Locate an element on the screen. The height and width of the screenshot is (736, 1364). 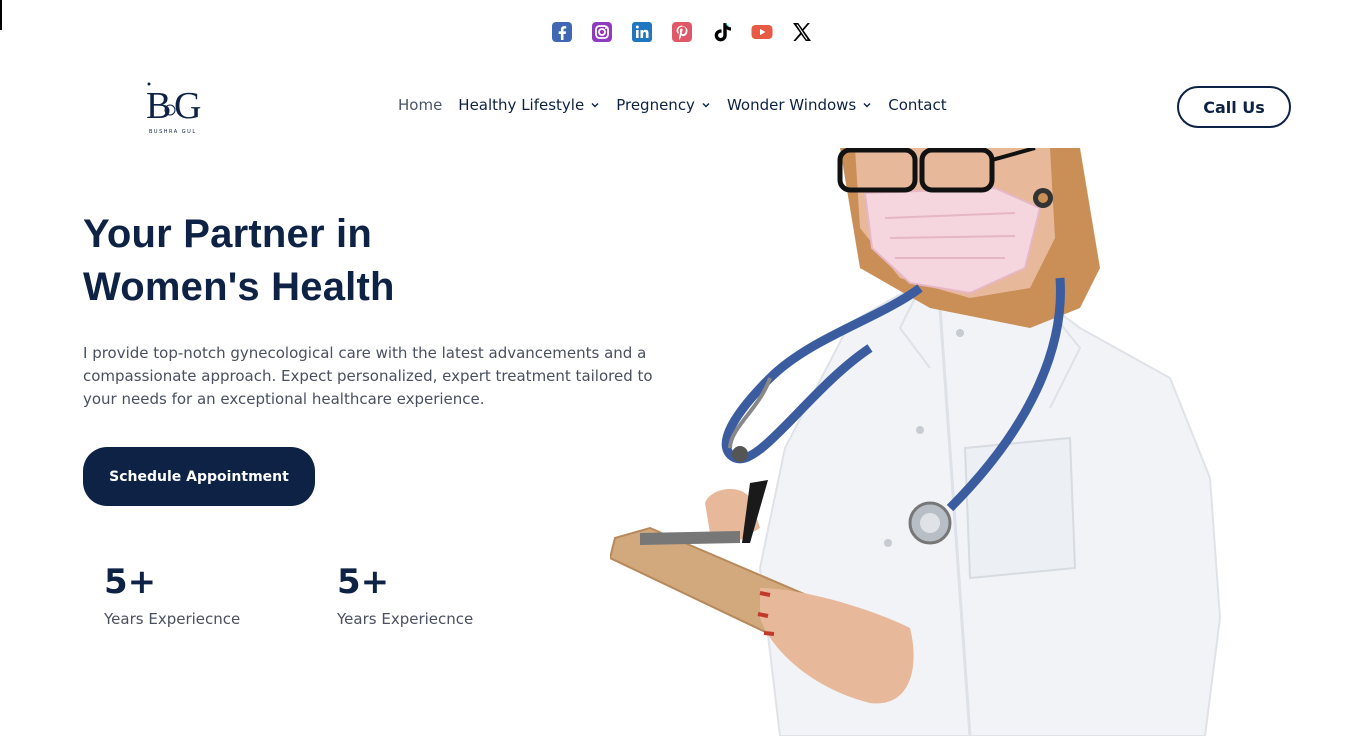
nav-label: Contact is located at coordinates (917, 105).